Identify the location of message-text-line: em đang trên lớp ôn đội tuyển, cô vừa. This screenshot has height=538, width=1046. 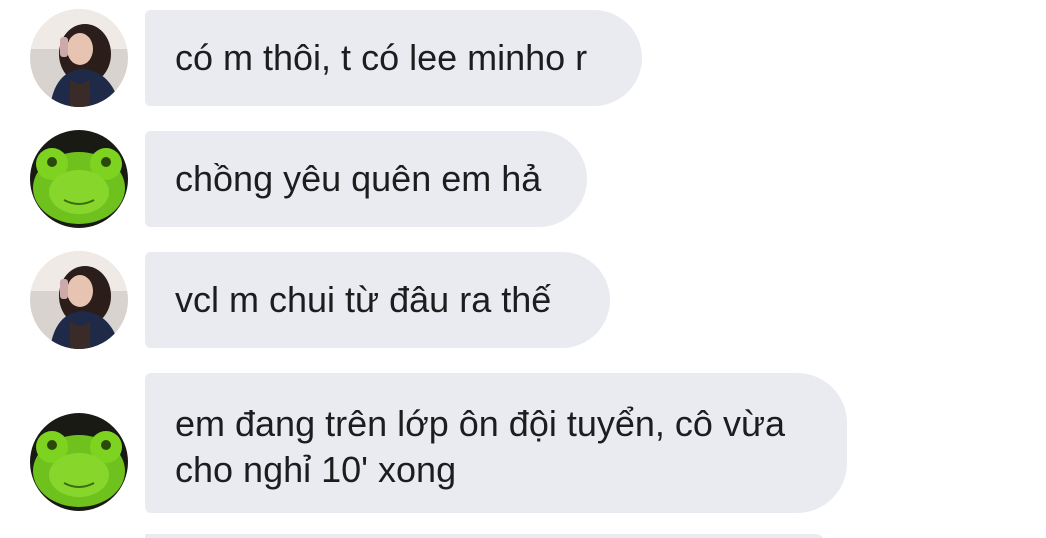
(480, 423).